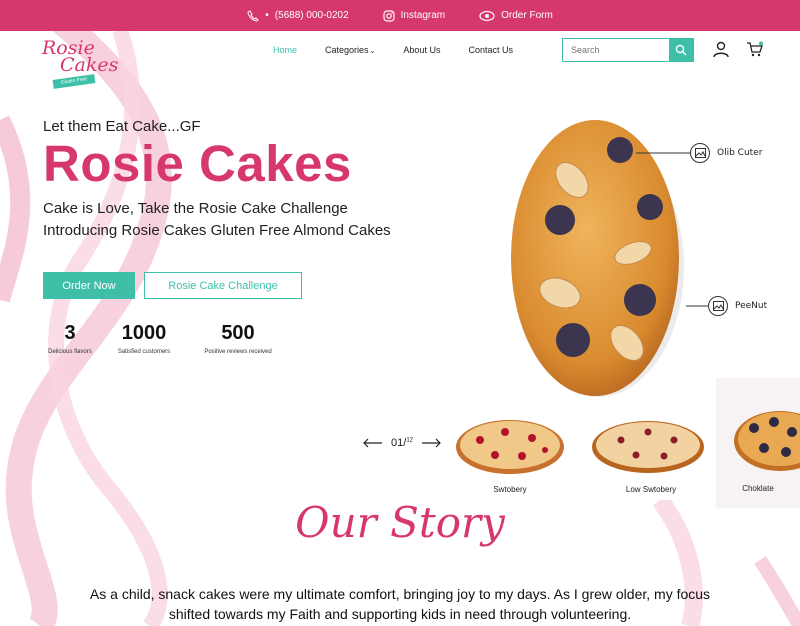 The image size is (800, 626). I want to click on brand-logo: Rosie Cakes Gluten Free, so click(79, 66).